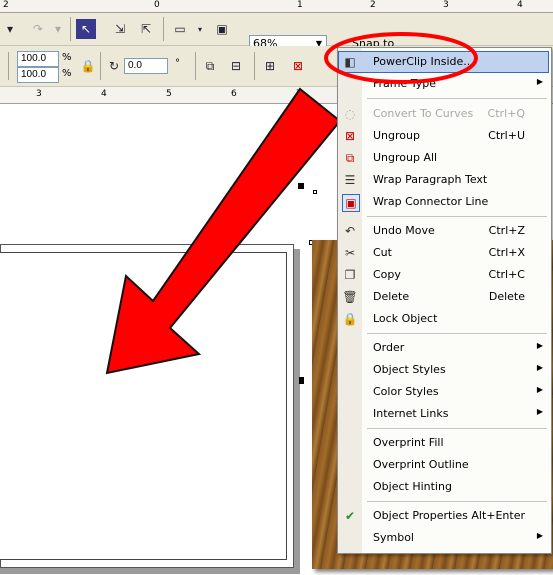 The width and height of the screenshot is (553, 575). Describe the element at coordinates (405, 318) in the screenshot. I see `menu-item-label: Lock Object` at that location.